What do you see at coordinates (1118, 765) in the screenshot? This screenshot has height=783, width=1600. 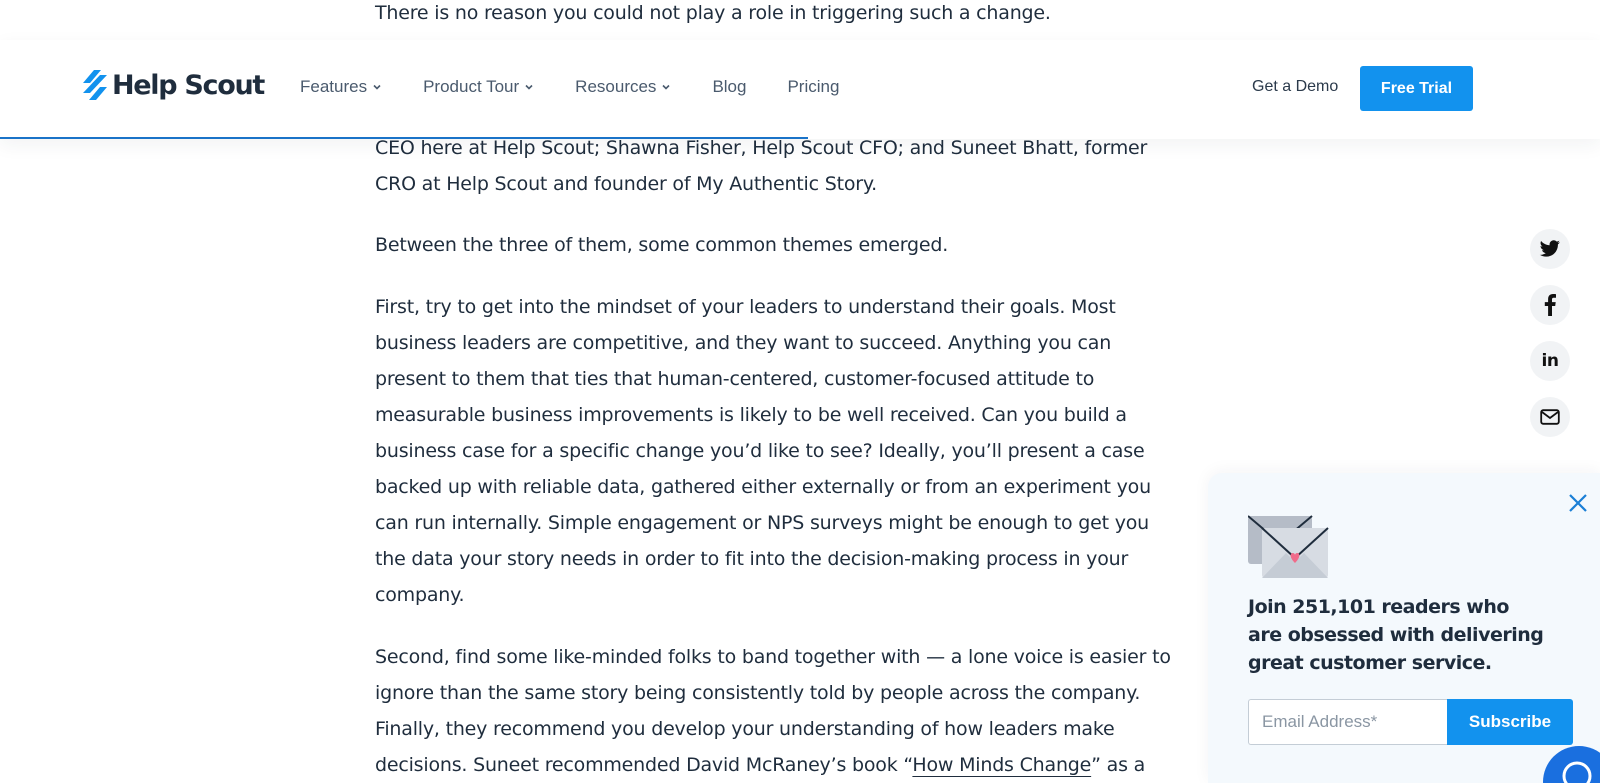 I see `paragraph-text: ” as a` at bounding box center [1118, 765].